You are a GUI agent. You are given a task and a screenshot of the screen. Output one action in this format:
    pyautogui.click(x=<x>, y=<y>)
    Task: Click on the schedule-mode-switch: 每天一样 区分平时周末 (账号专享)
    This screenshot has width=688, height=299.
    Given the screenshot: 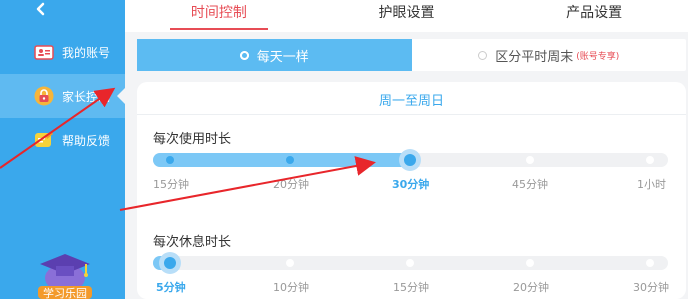 What is the action you would take?
    pyautogui.click(x=411, y=55)
    